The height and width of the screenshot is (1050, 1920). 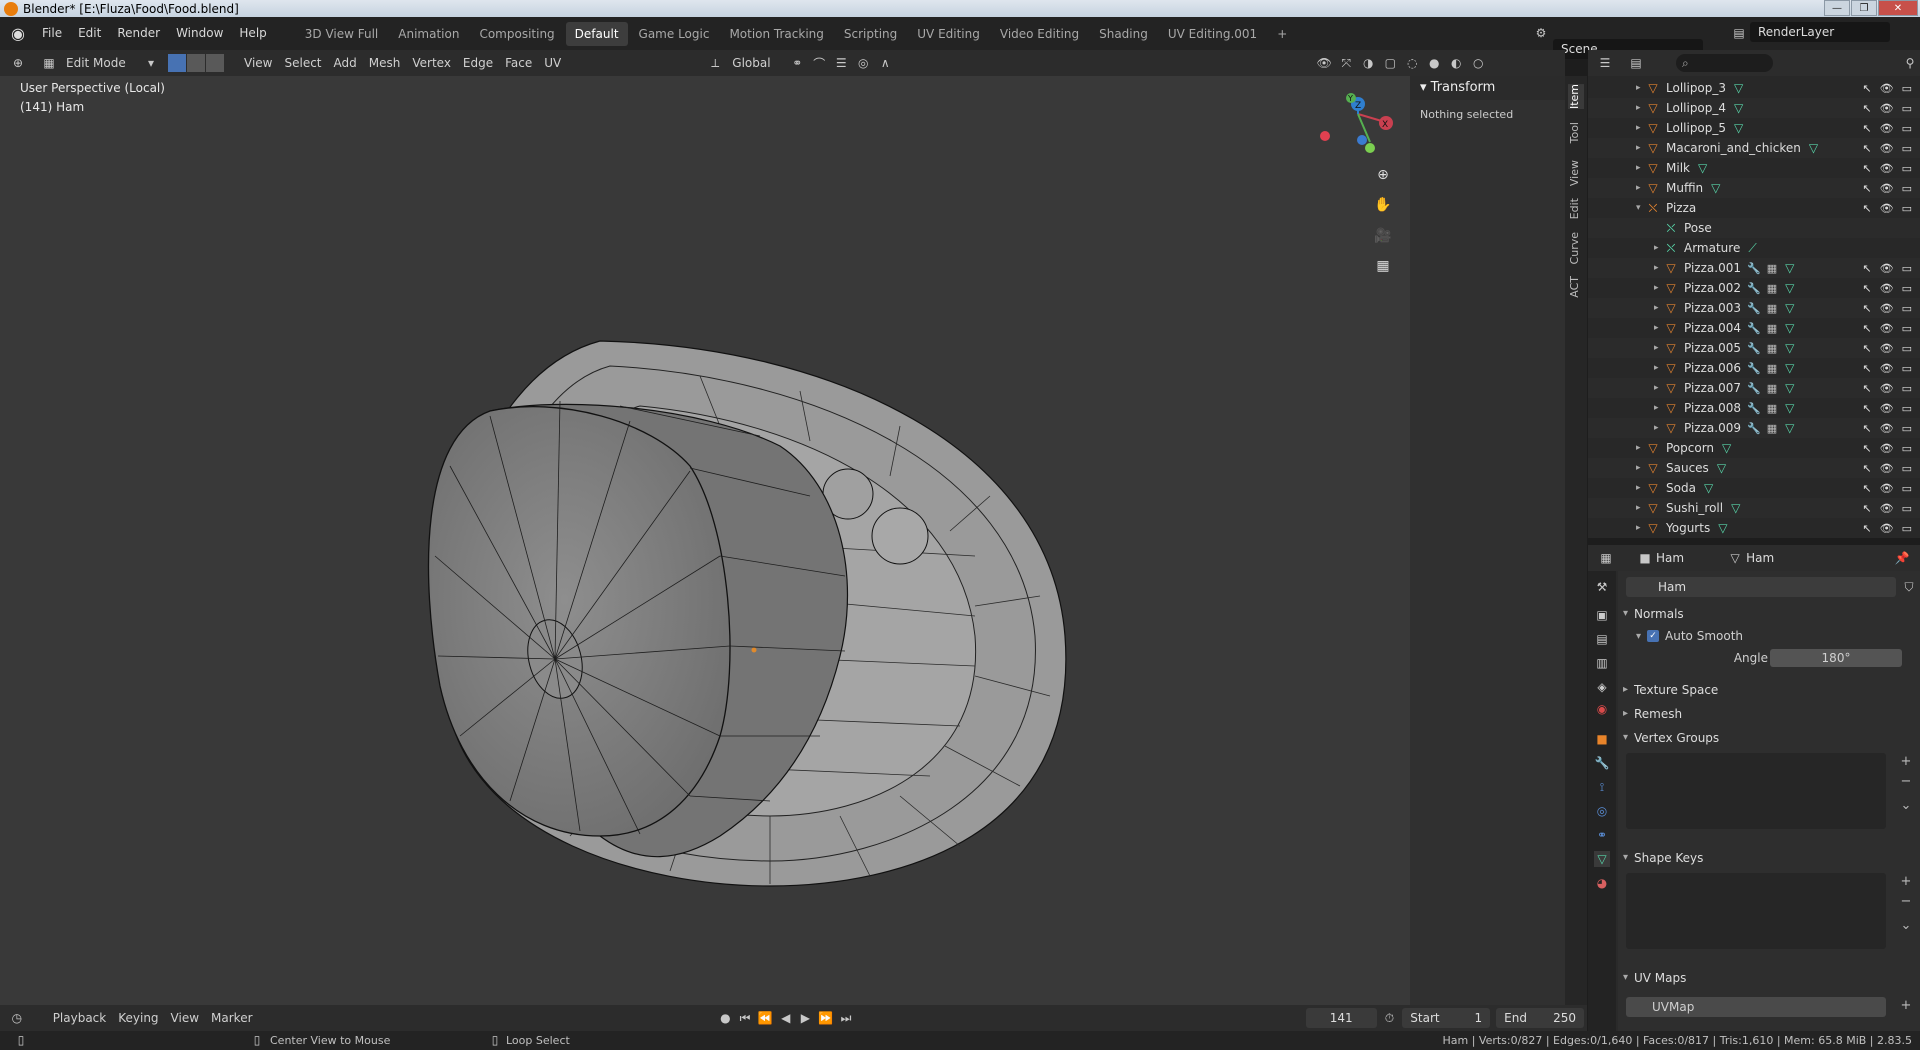 I want to click on play-reverse-icon: ◀, so click(x=786, y=1018).